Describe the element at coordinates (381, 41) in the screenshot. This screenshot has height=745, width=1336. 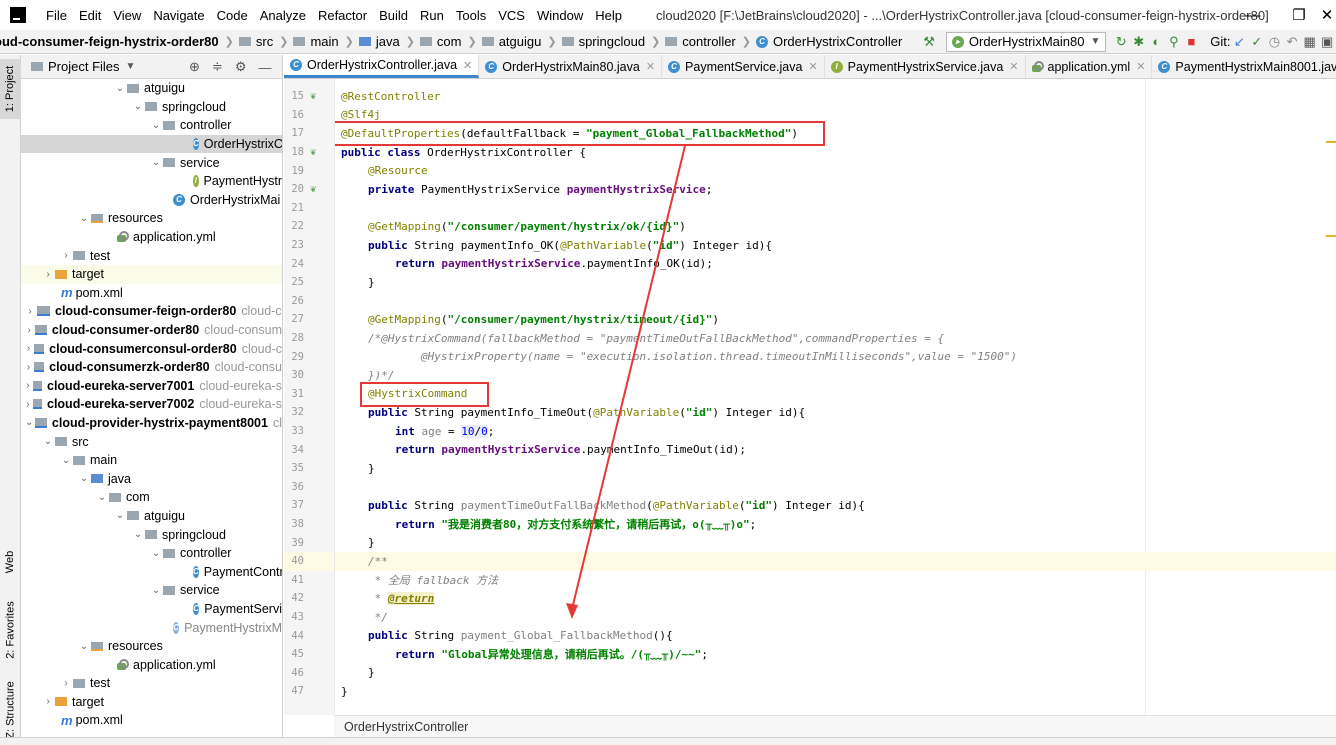
I see `breadcrumb-java: java` at that location.